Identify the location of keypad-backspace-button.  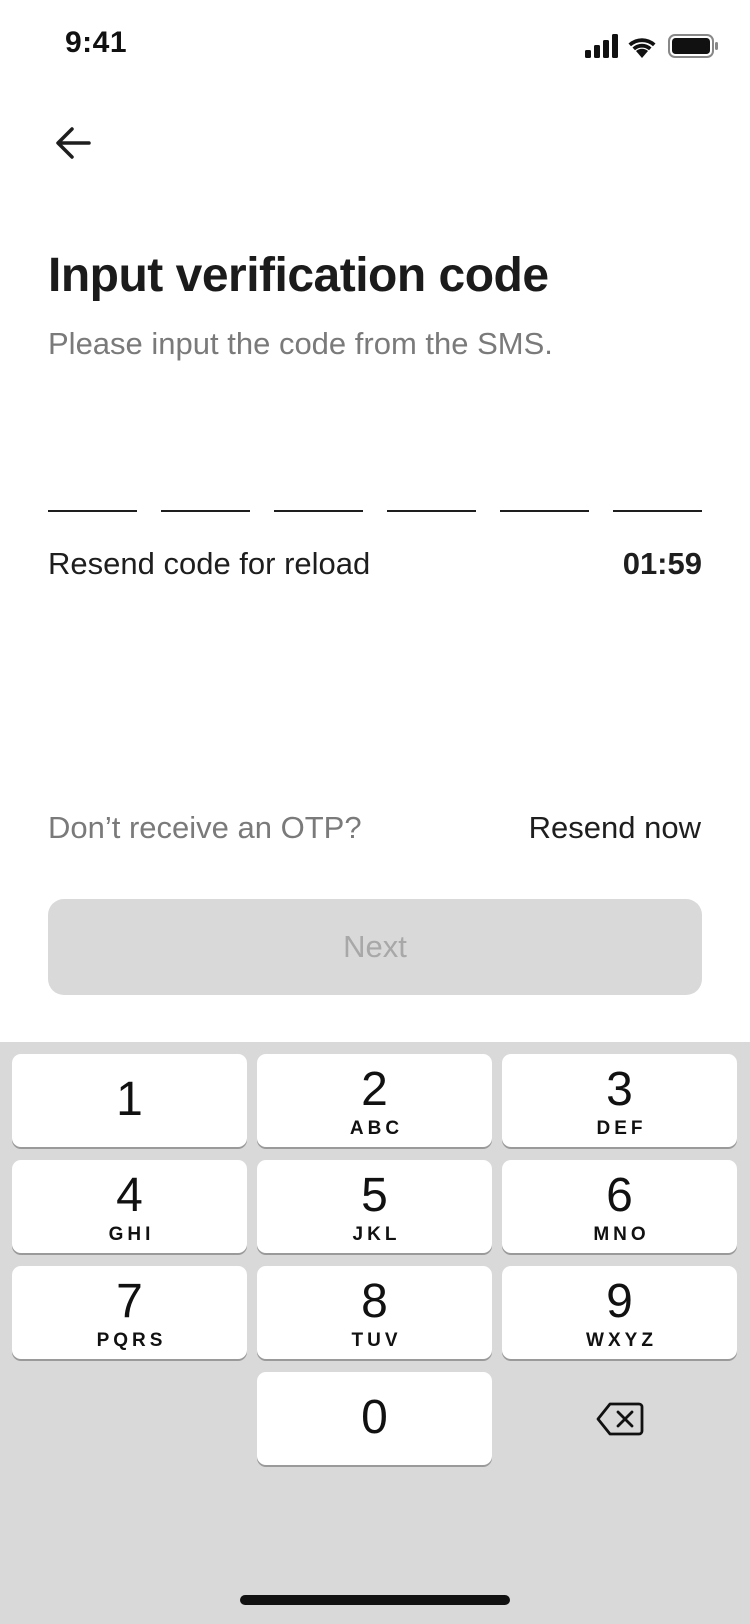
(619, 1418).